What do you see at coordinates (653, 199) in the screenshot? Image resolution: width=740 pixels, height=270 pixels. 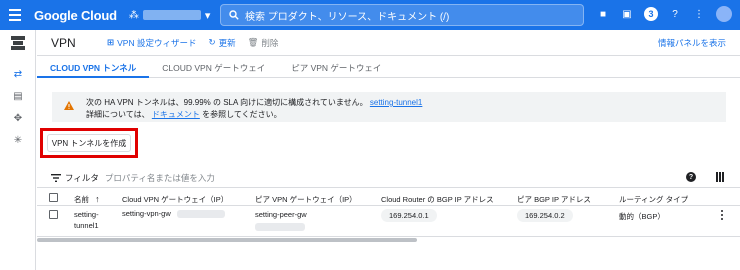 I see `col-routing-type: ルーティング タイプ` at bounding box center [653, 199].